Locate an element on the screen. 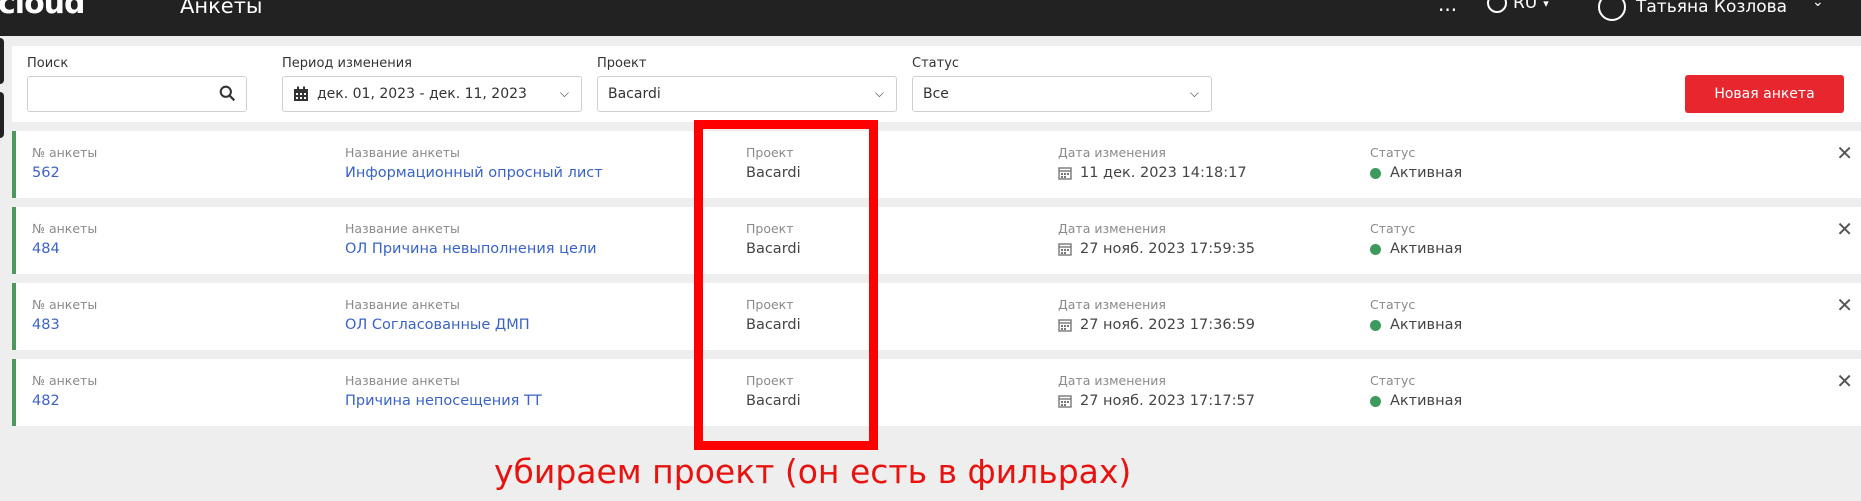  survey-name-link: Причина непосещения ТТ is located at coordinates (443, 401).